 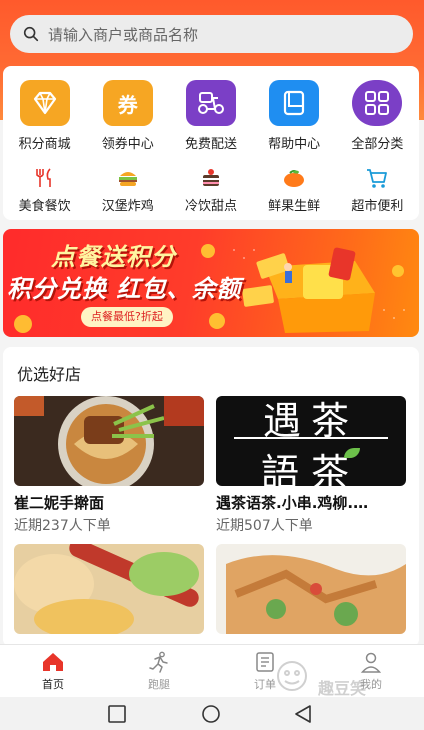 I want to click on home-icon, so click(x=53, y=662).